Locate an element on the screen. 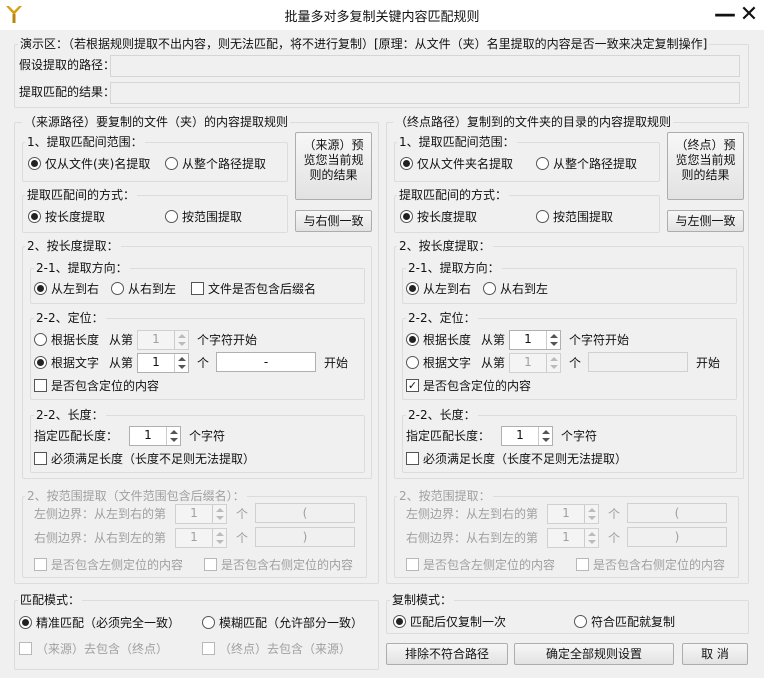 Image resolution: width=764 pixels, height=678 pixels. left-method-range-radio is located at coordinates (171, 216).